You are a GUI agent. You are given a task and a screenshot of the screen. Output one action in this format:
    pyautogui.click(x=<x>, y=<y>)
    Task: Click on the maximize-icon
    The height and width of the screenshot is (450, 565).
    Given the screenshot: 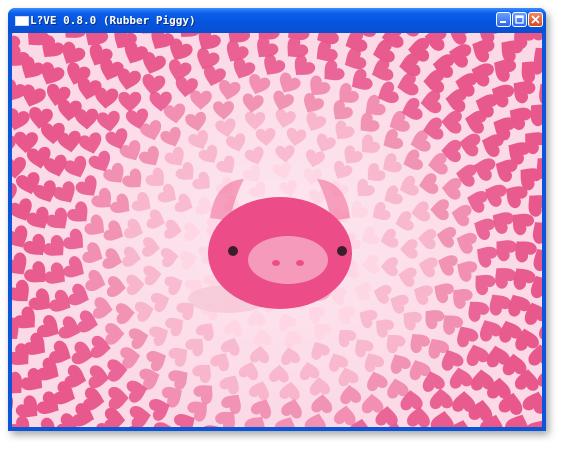 What is the action you would take?
    pyautogui.click(x=519, y=19)
    